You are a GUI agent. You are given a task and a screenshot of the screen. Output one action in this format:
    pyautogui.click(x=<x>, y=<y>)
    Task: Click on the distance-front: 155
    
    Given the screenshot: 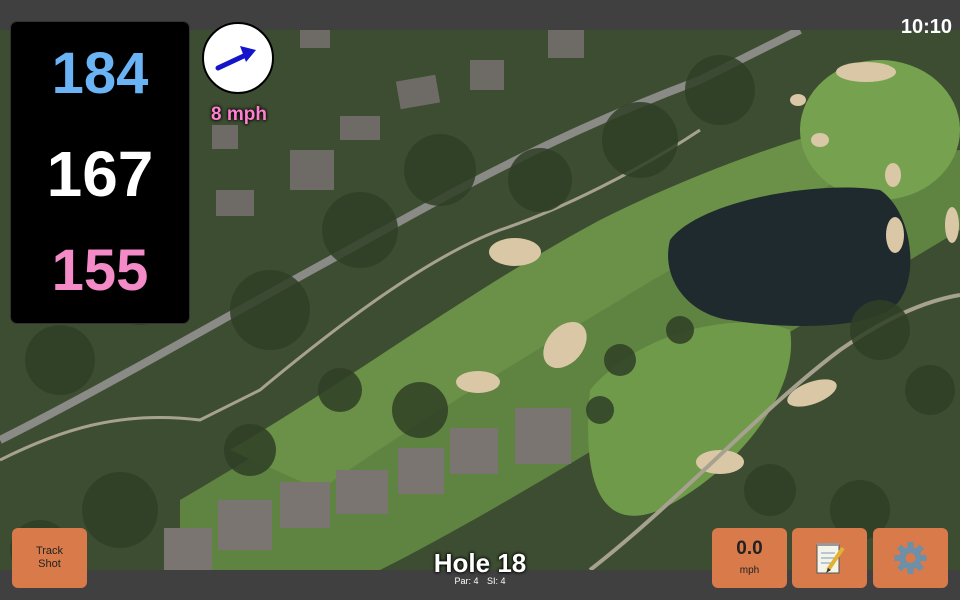 What is the action you would take?
    pyautogui.click(x=100, y=270)
    